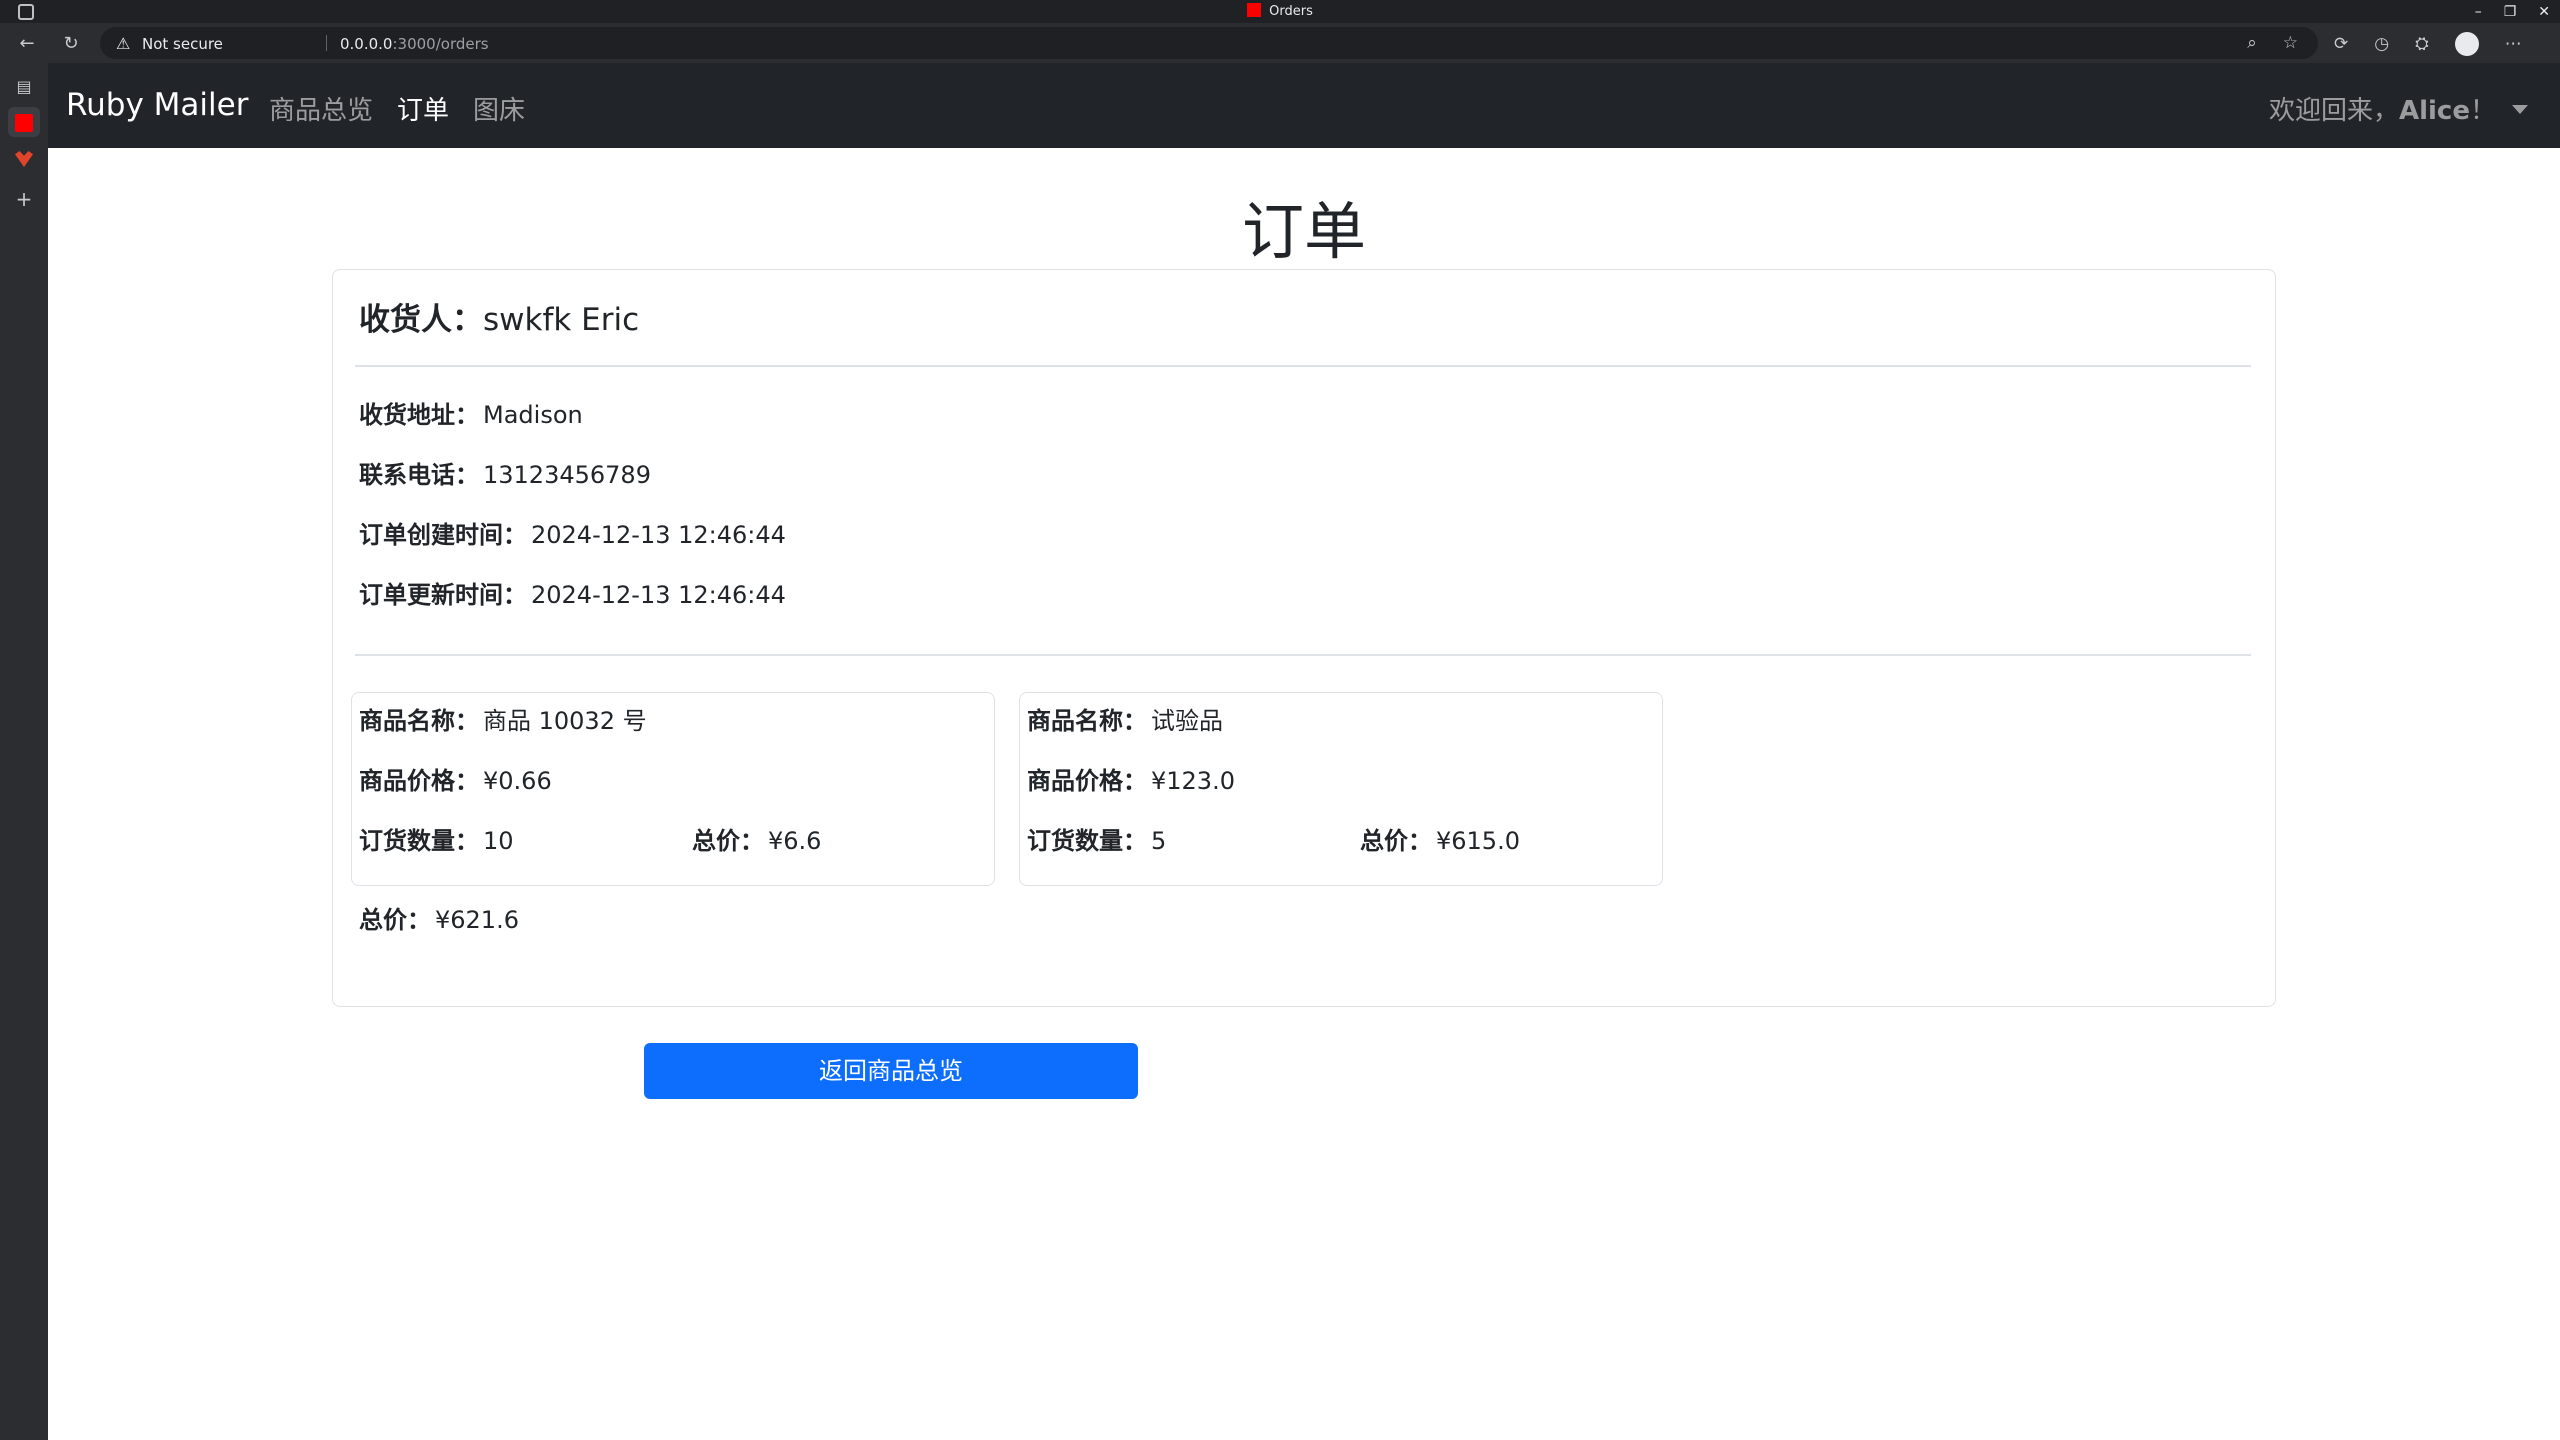 The image size is (2560, 1440). What do you see at coordinates (326, 43) in the screenshot?
I see `address-separator` at bounding box center [326, 43].